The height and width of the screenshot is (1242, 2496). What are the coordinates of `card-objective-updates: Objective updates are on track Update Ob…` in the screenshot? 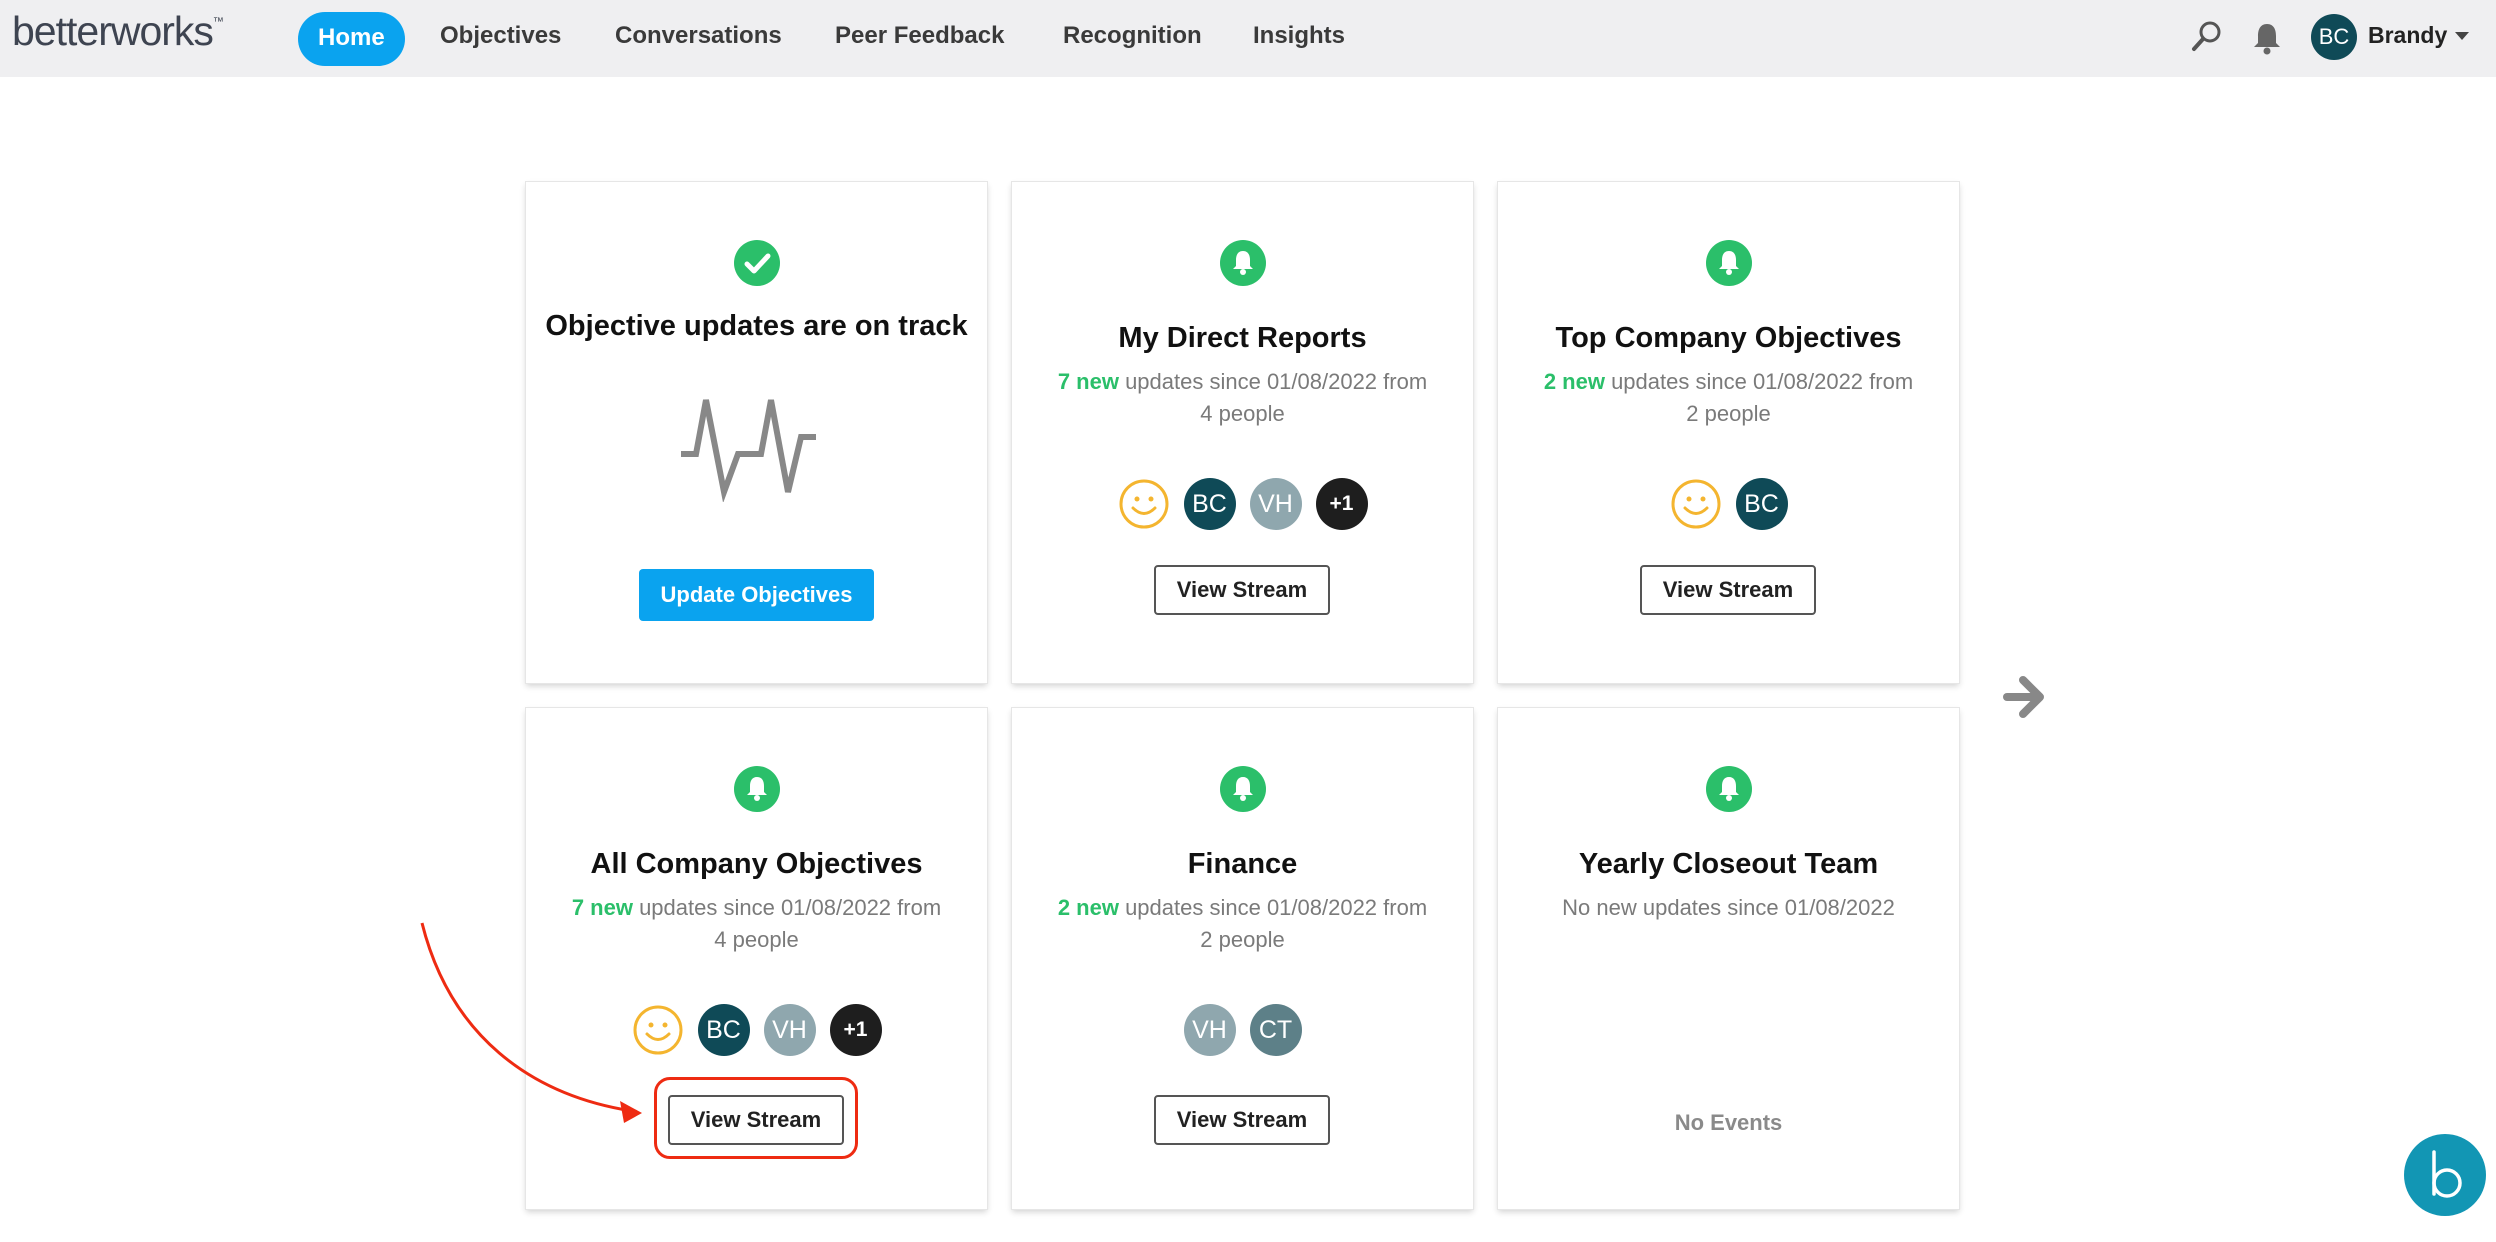 It's located at (756, 432).